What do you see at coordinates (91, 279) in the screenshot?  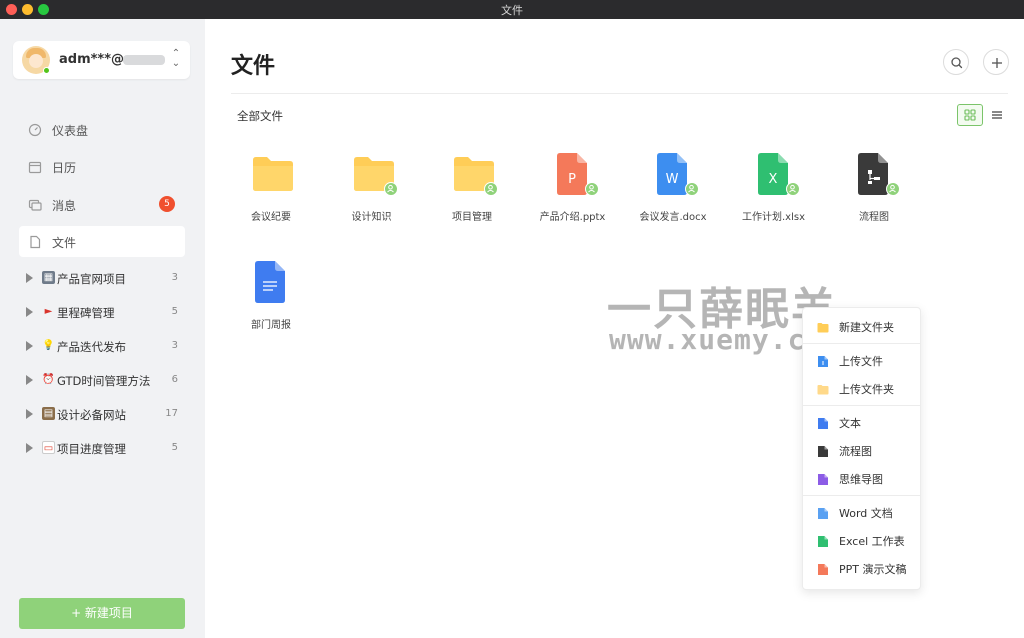 I see `project-label: 产品官网项目` at bounding box center [91, 279].